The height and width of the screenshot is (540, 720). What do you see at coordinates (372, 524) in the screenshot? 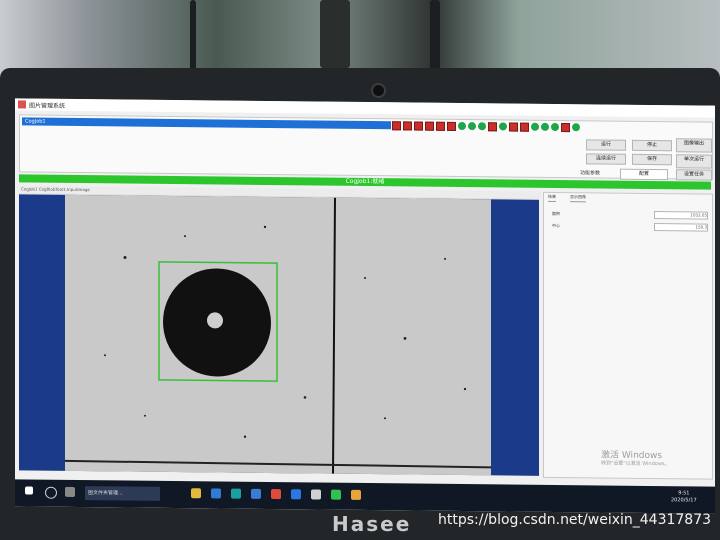
I see `laptop-brand-logo: Hasee` at bounding box center [372, 524].